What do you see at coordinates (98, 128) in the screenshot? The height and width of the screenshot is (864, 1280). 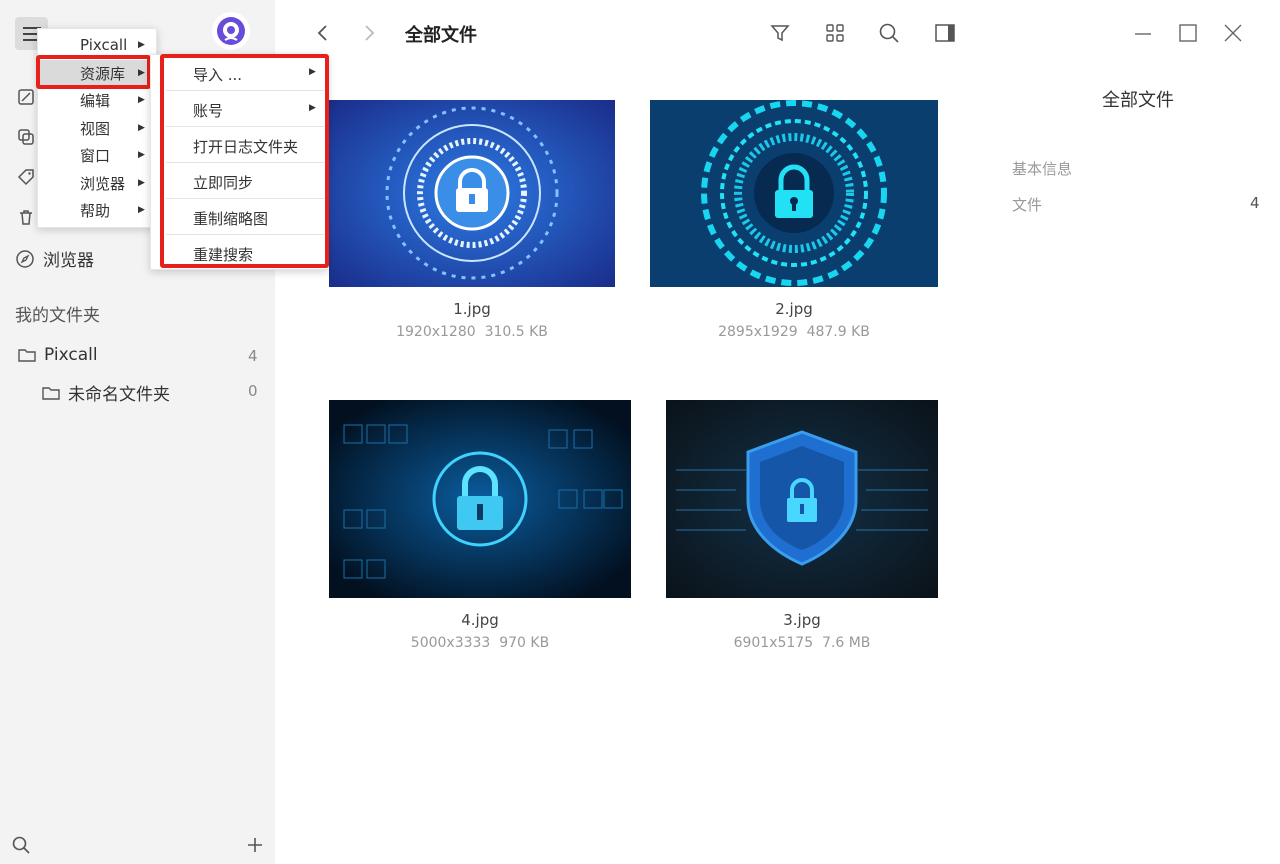 I see `menu-item-view: 视图 ▶` at bounding box center [98, 128].